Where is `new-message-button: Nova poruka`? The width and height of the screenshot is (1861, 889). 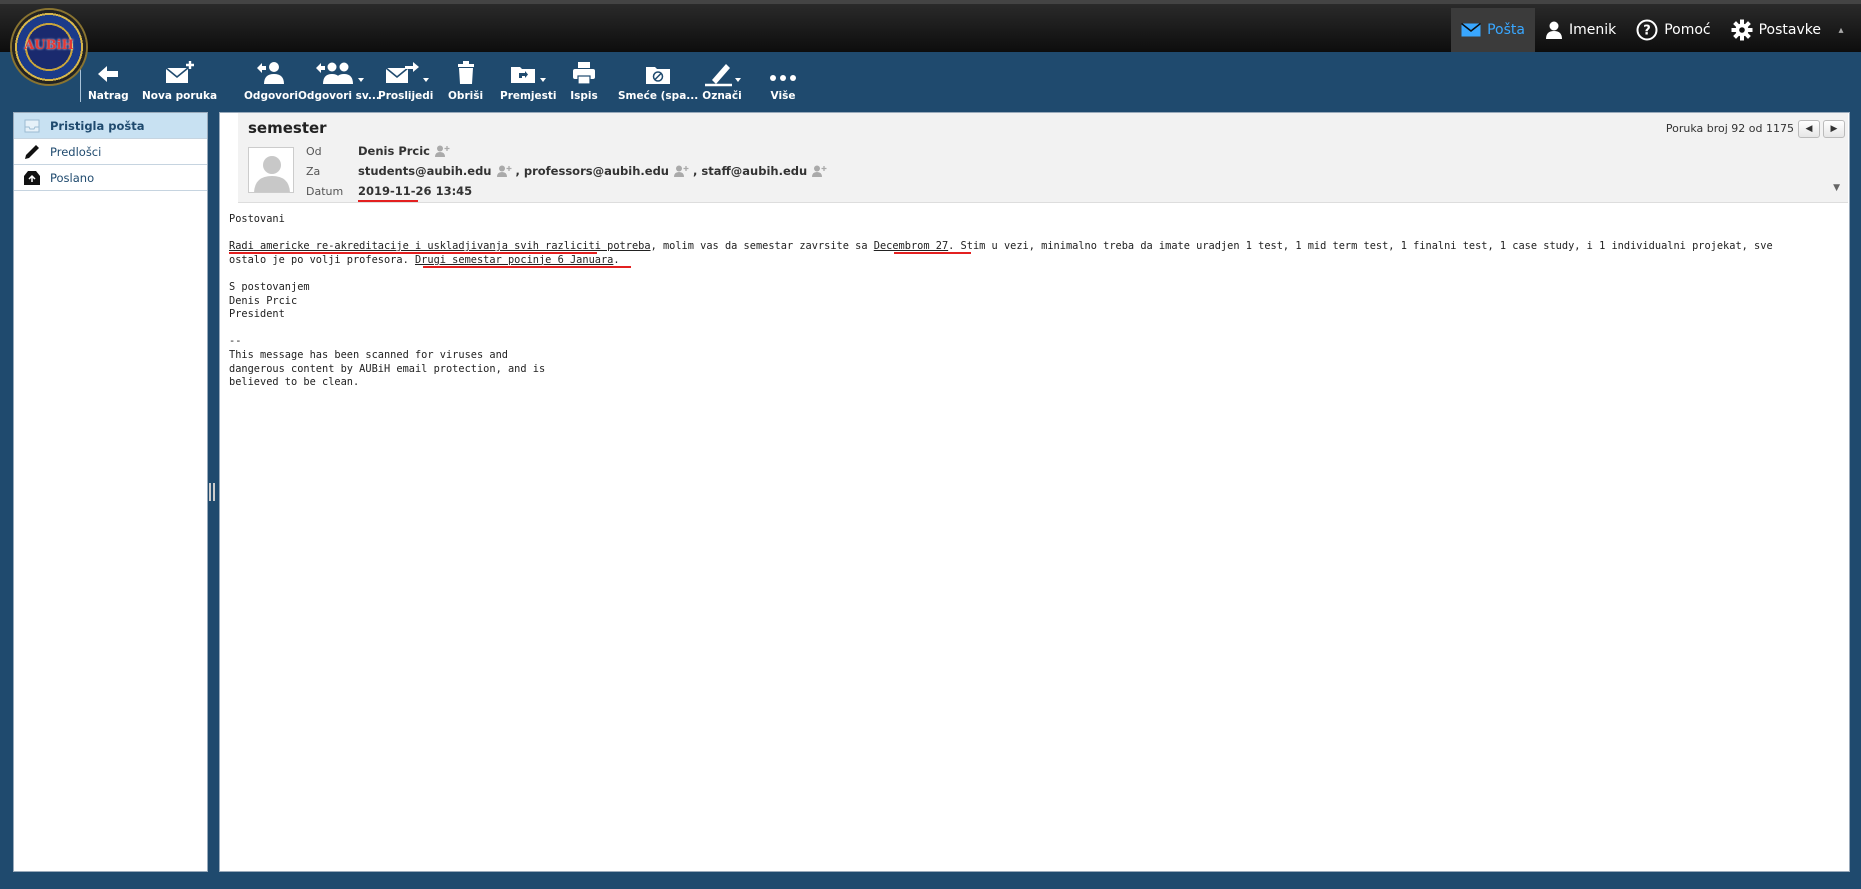
new-message-button: Nova poruka is located at coordinates (179, 80).